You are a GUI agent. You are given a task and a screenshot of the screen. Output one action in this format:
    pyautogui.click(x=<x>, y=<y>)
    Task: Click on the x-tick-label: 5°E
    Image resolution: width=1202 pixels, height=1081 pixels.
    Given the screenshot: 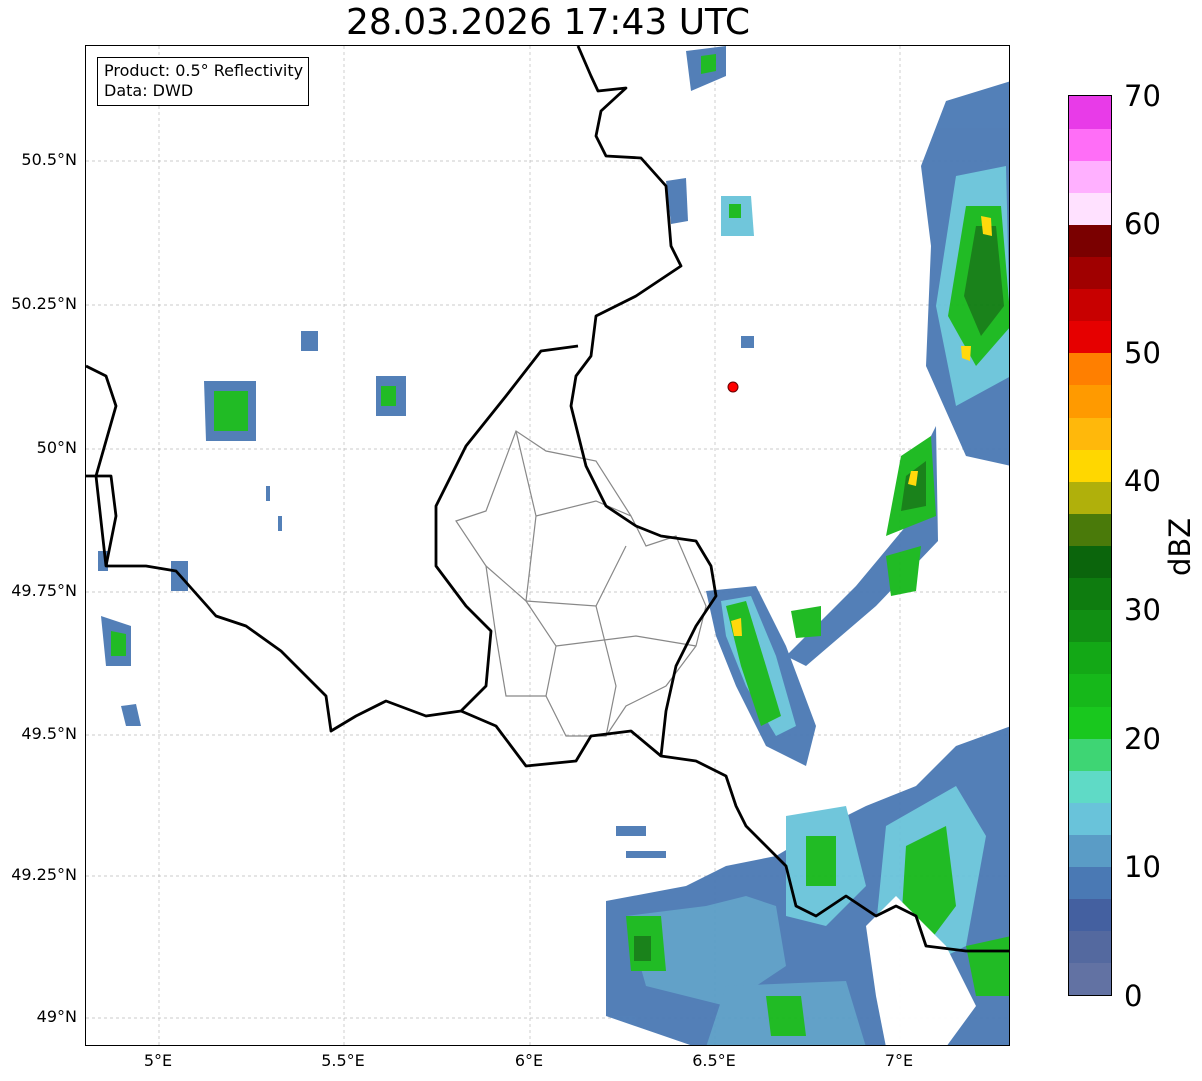 What is the action you would take?
    pyautogui.click(x=158, y=1060)
    